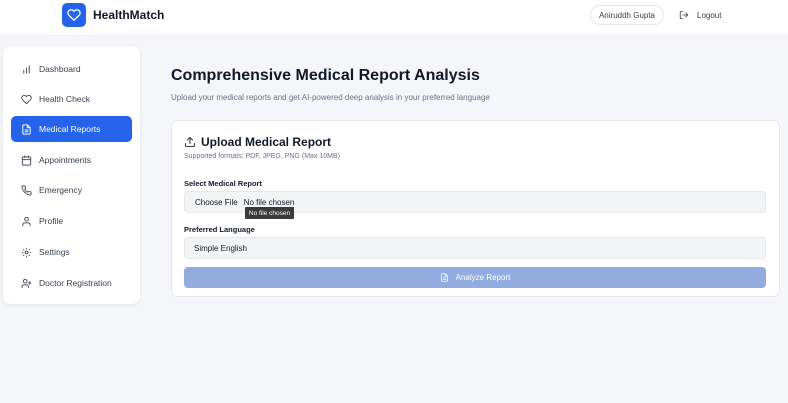  What do you see at coordinates (60, 69) in the screenshot?
I see `sidebar-item-label: Dashboard` at bounding box center [60, 69].